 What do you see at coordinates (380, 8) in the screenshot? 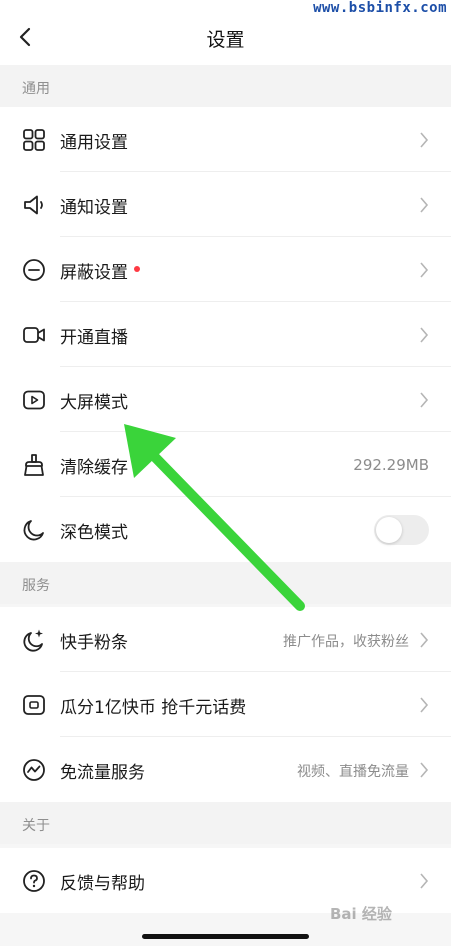
I see `site-watermark: www.bsbinfx.com` at bounding box center [380, 8].